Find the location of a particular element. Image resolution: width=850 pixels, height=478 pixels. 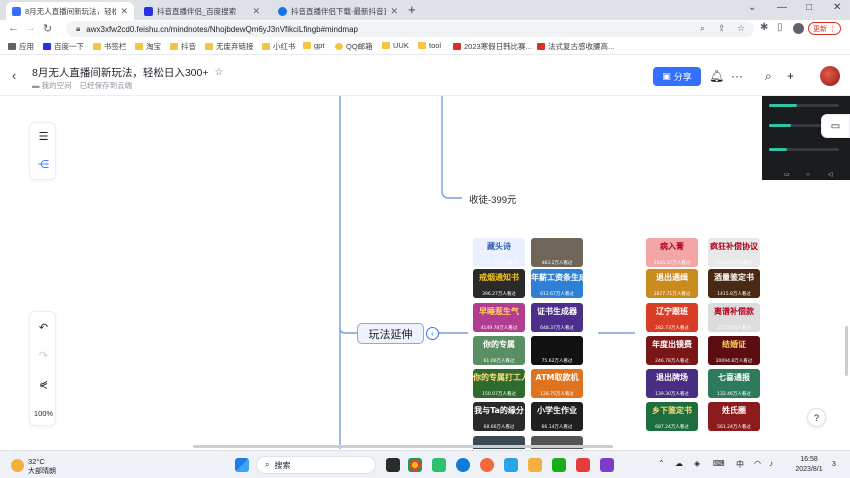

structure-icon: ⋲ is located at coordinates (43, 164).